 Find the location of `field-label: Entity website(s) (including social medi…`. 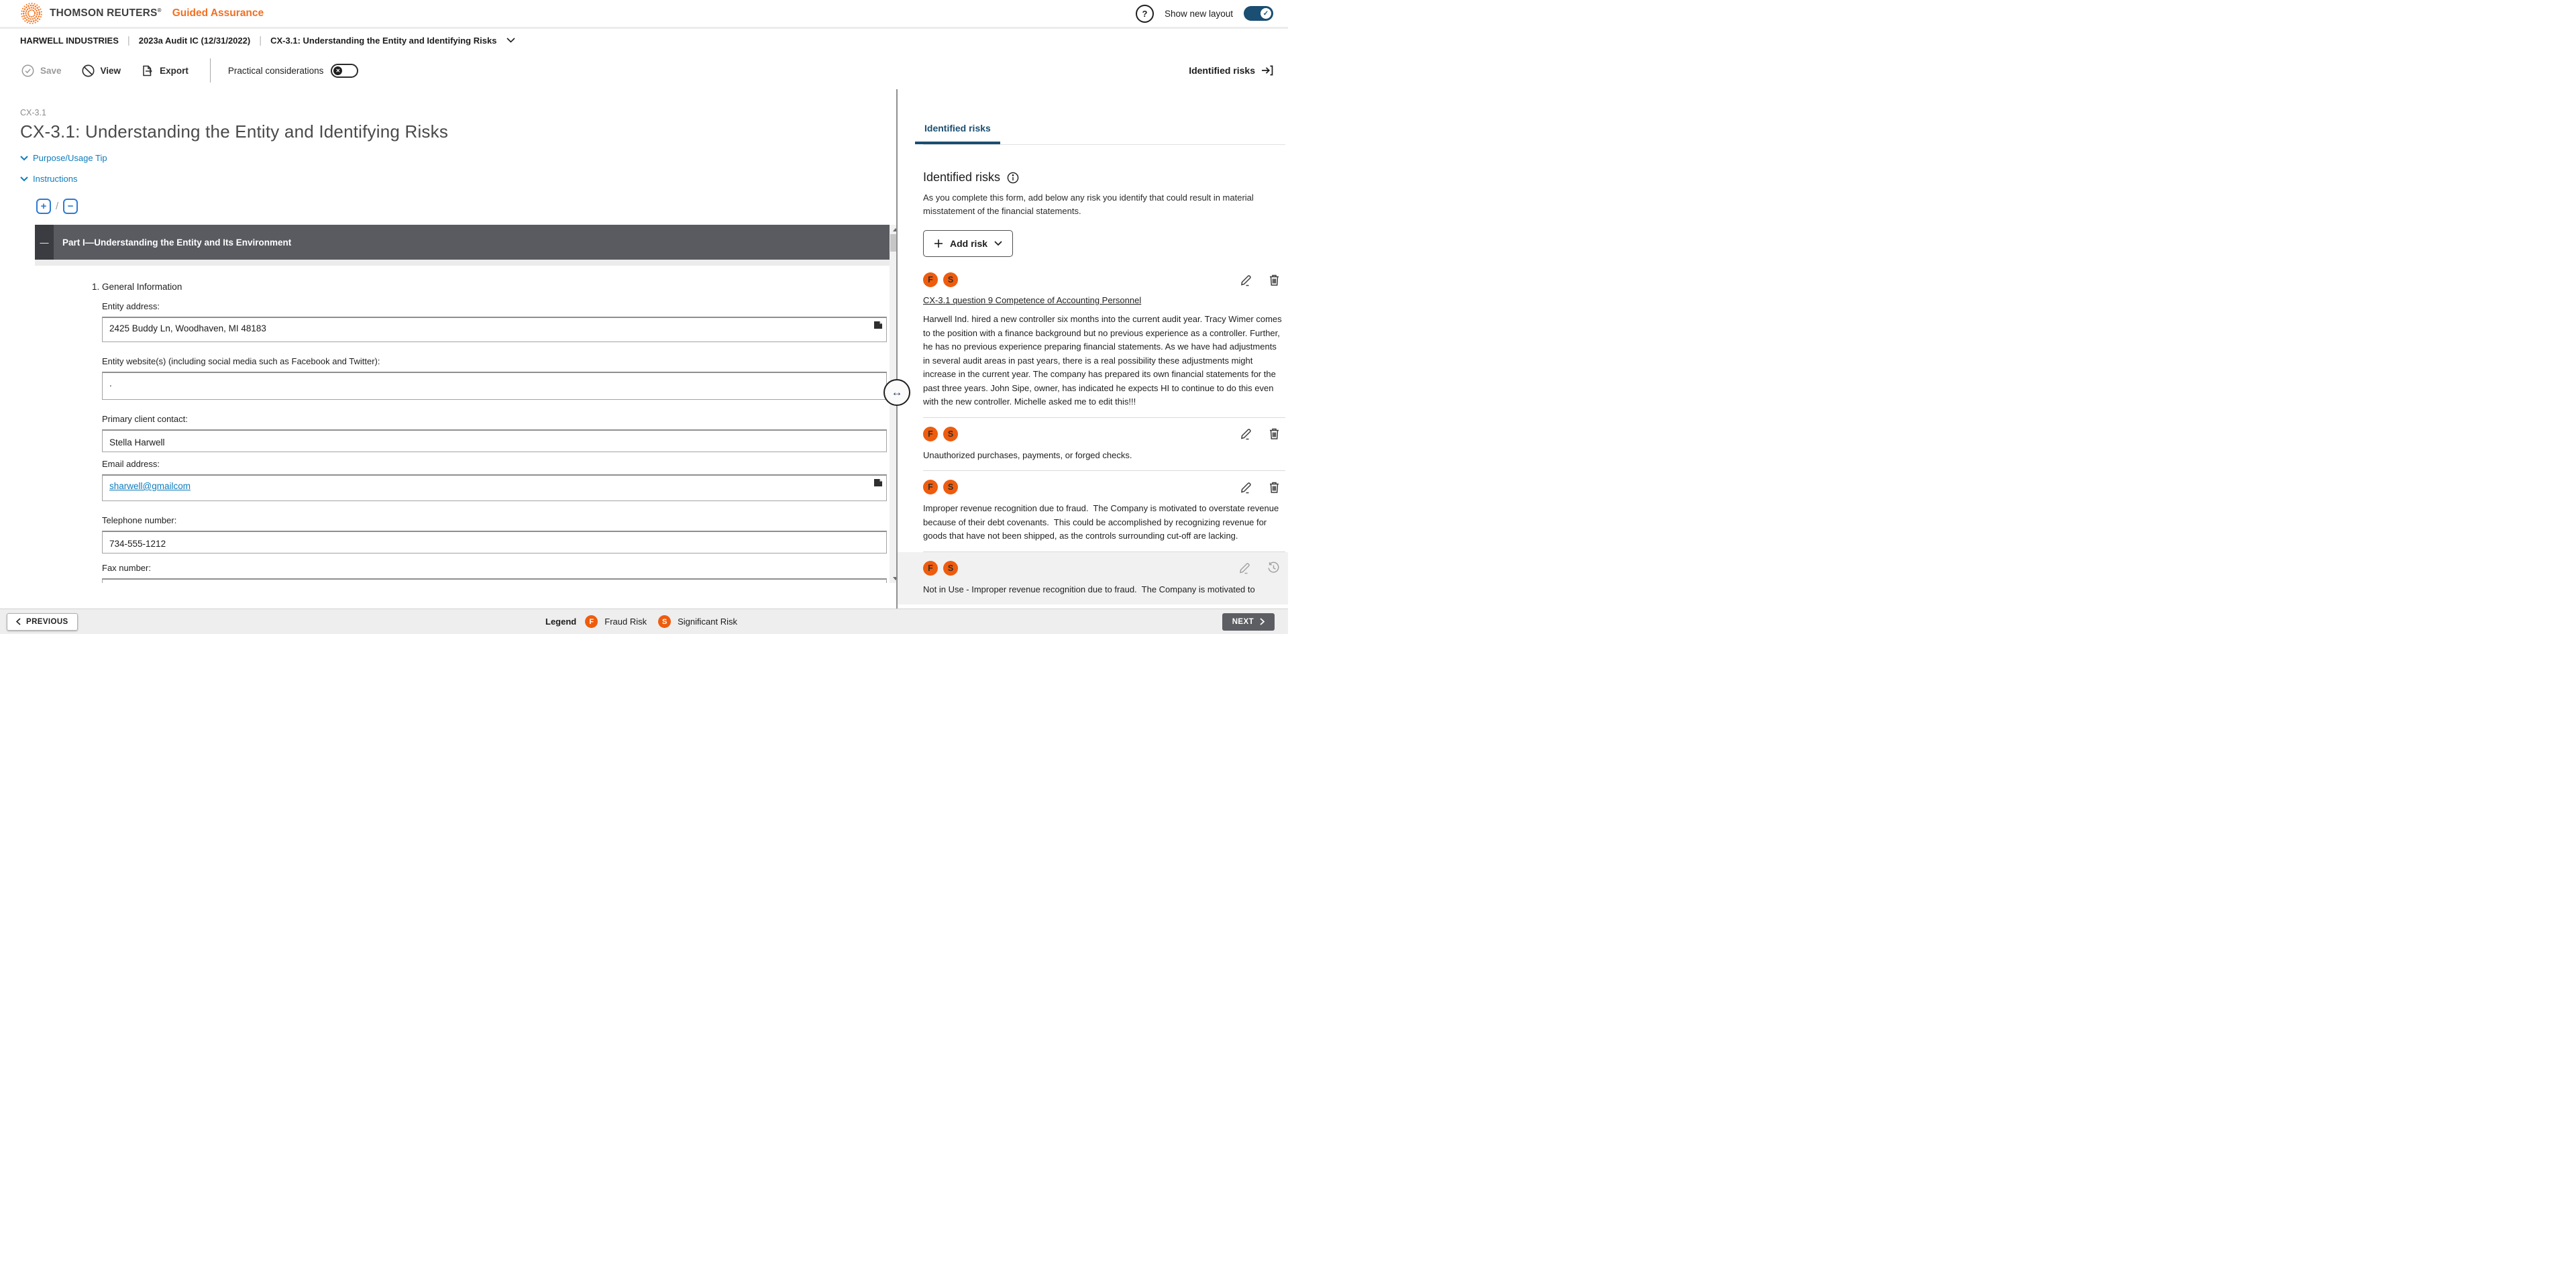

field-label: Entity website(s) (including social medi… is located at coordinates (241, 361).